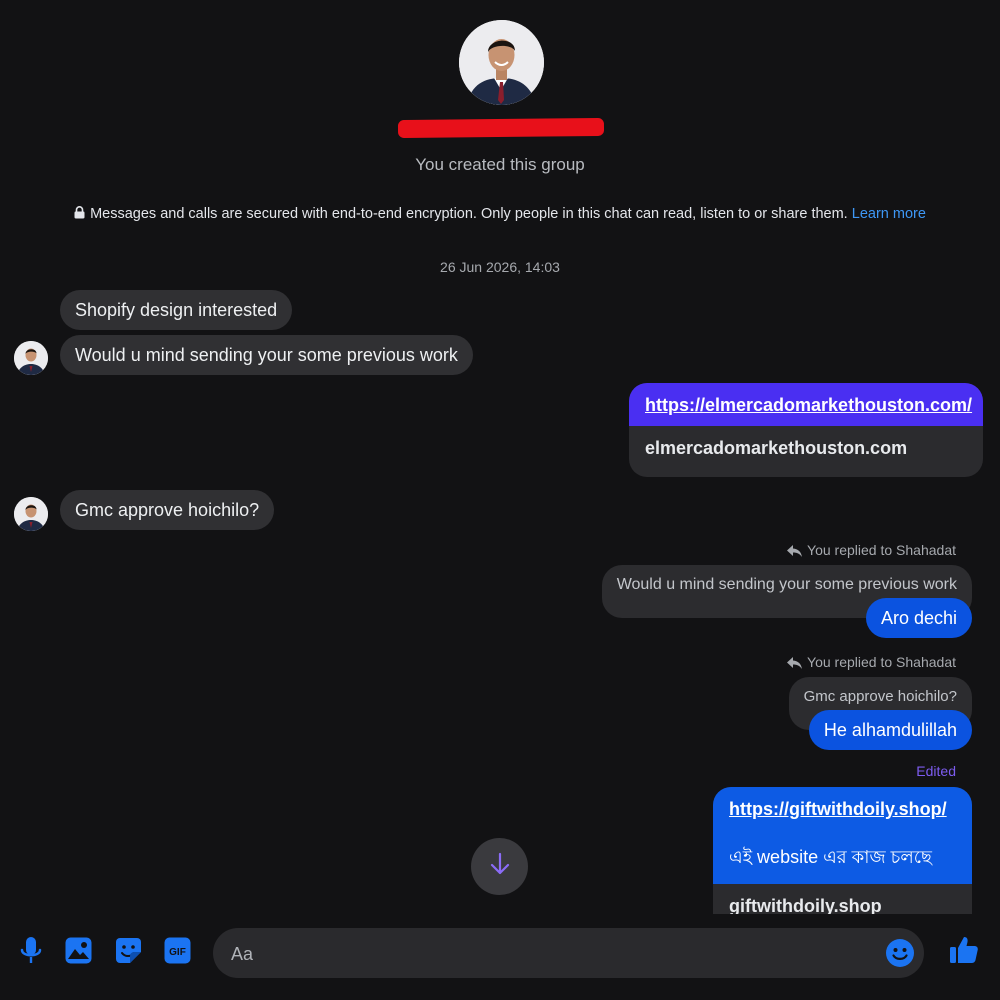 This screenshot has height=1000, width=1000. I want to click on lock-icon, so click(79, 214).